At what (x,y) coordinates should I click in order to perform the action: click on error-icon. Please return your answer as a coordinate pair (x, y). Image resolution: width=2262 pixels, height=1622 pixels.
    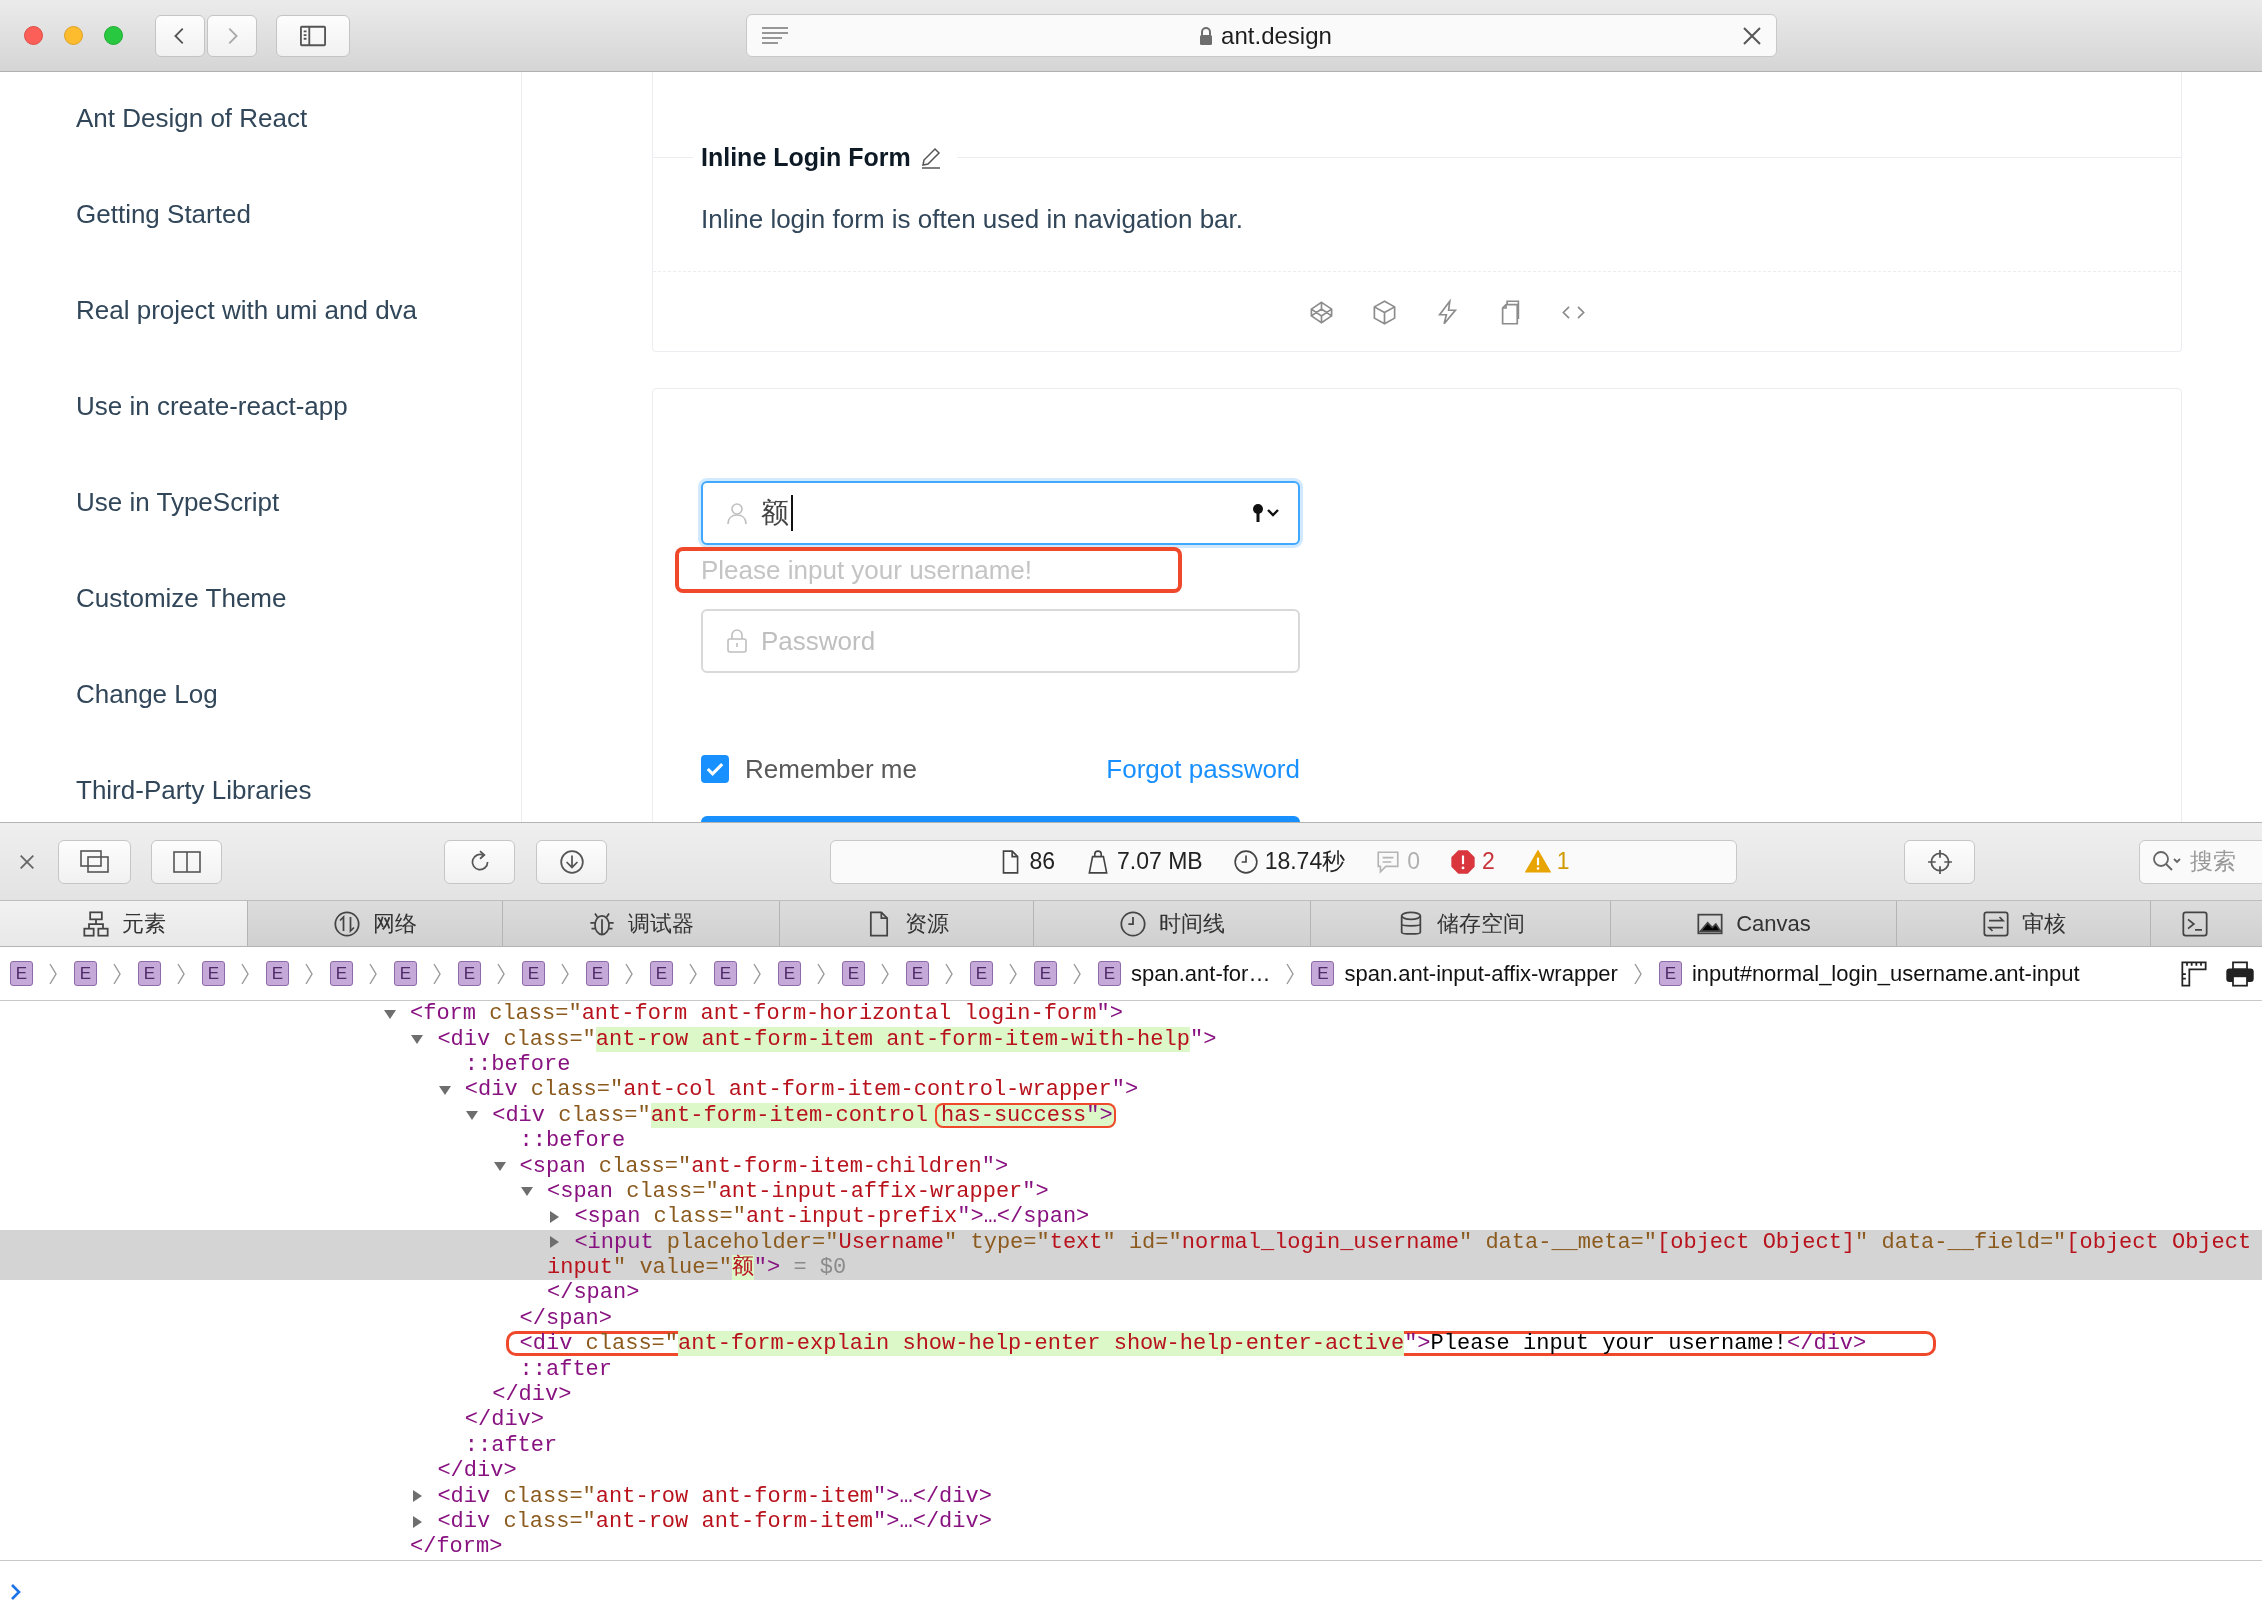
    Looking at the image, I should click on (1463, 861).